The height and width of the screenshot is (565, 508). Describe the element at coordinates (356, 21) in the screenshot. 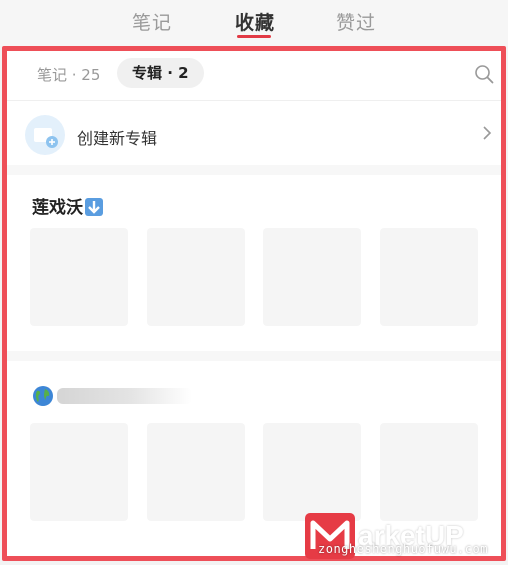

I see `tab-likes: 赞过` at that location.